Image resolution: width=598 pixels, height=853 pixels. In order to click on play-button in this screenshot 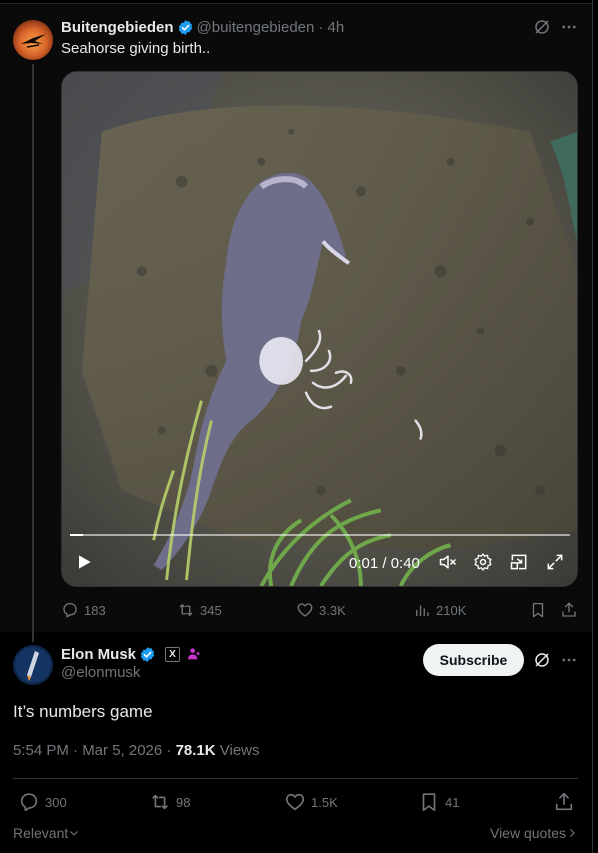, I will do `click(84, 562)`.